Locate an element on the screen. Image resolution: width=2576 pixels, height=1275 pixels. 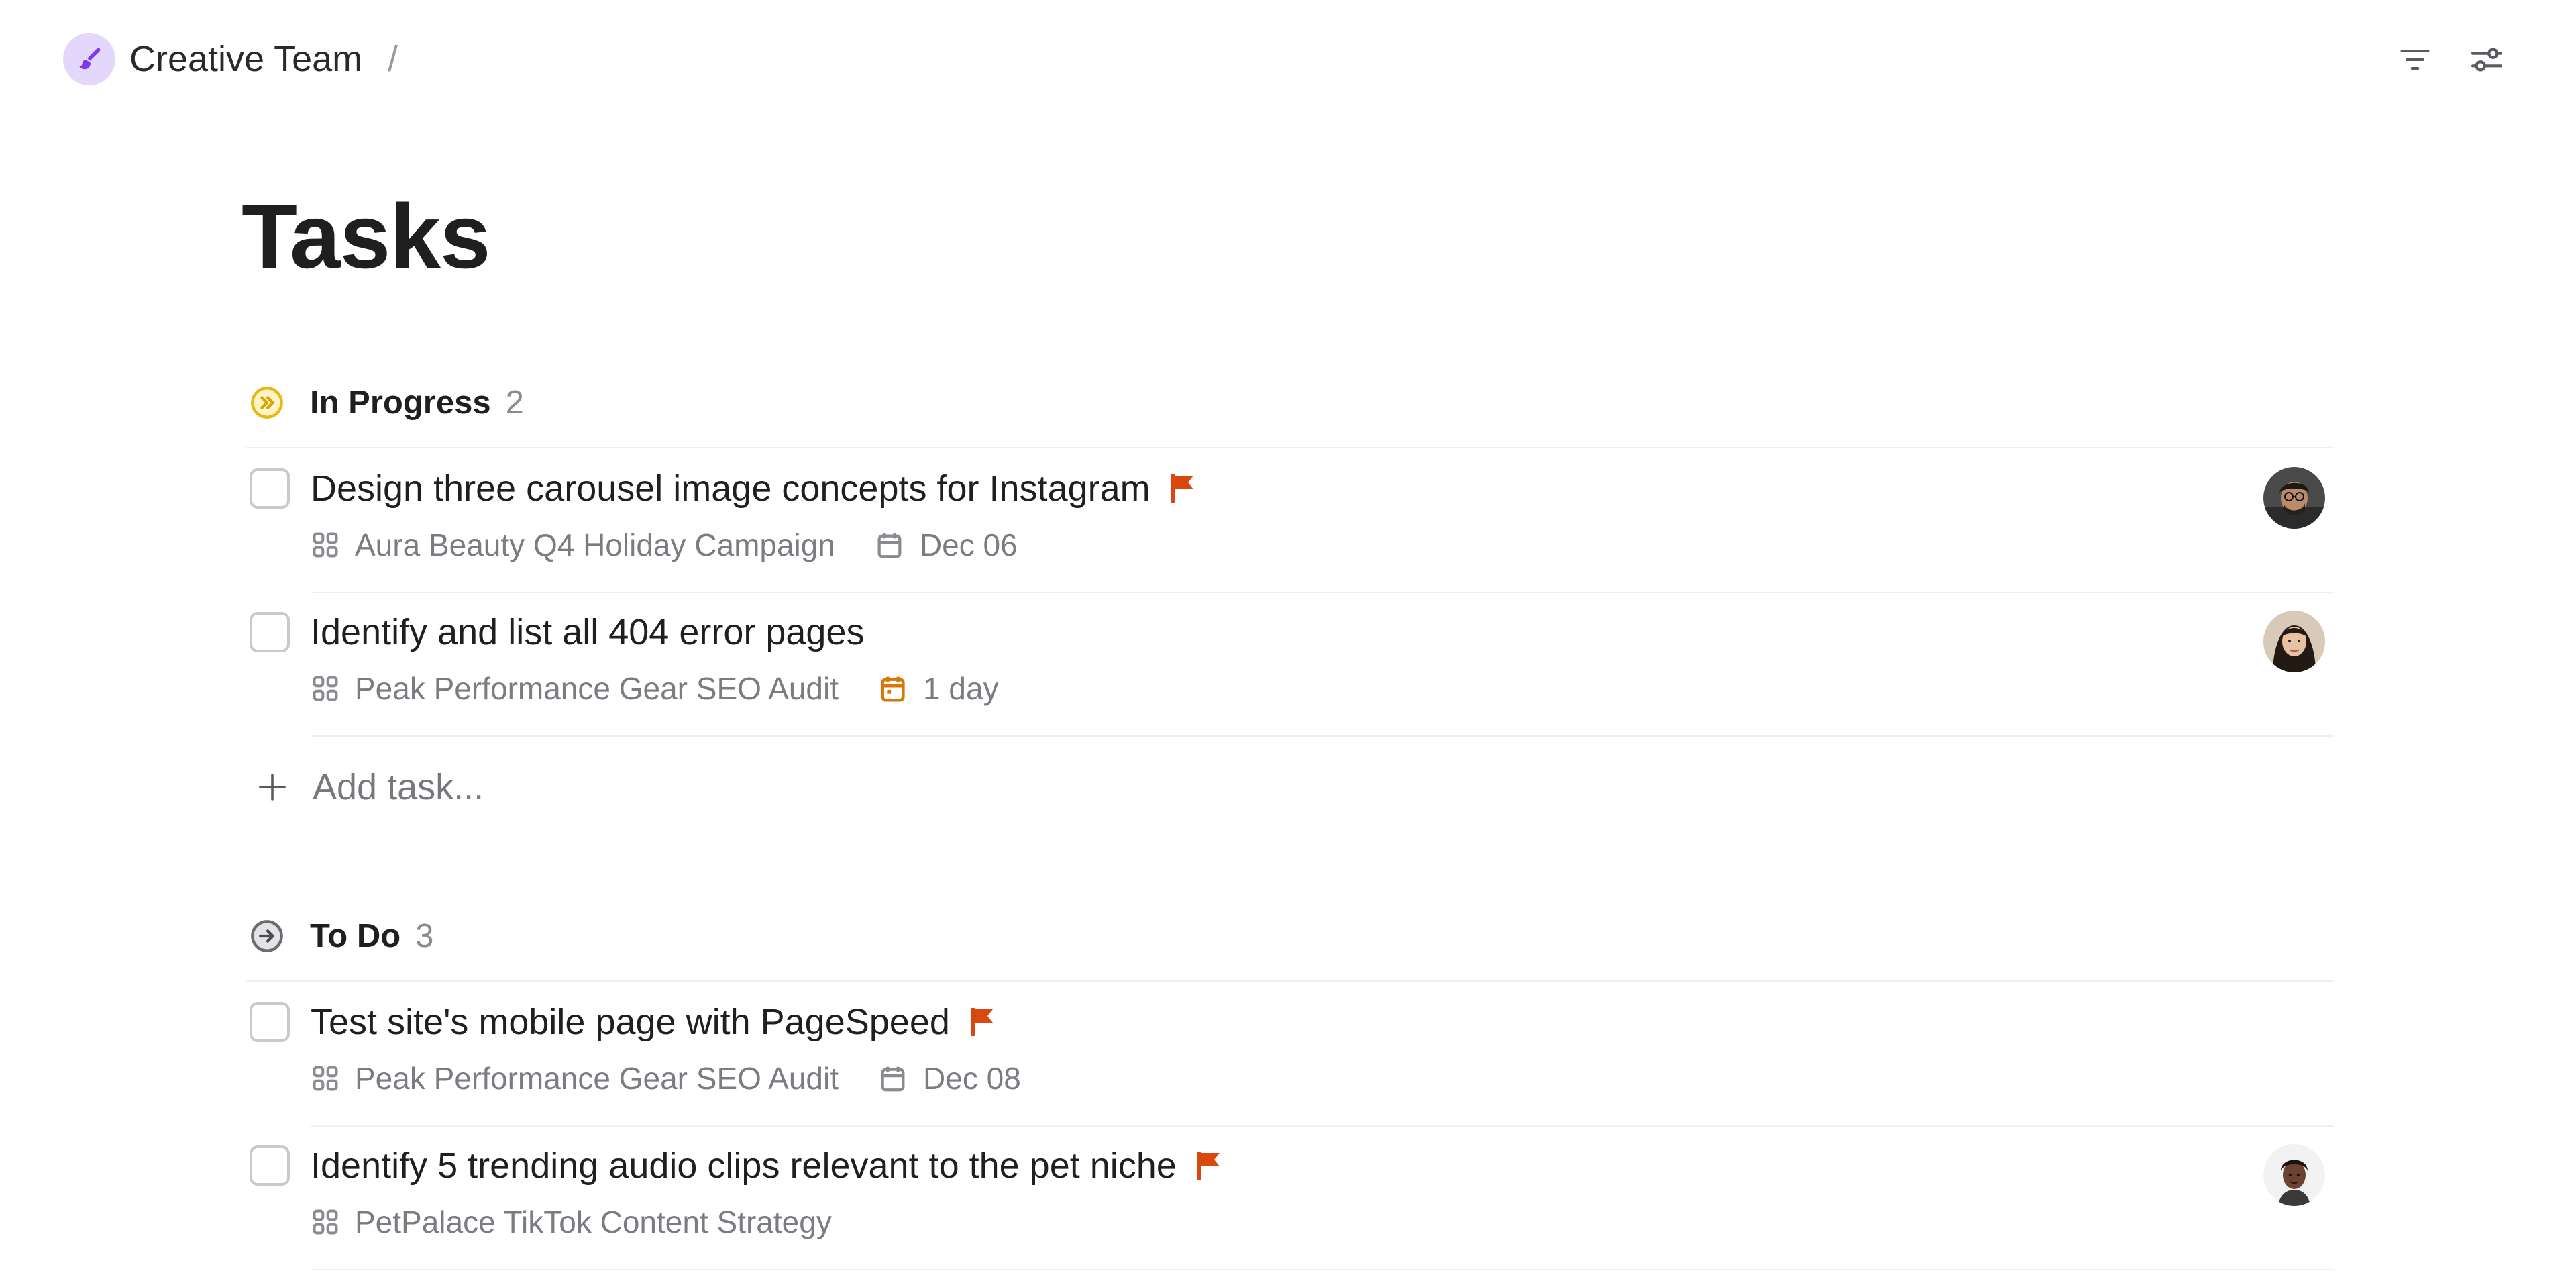
page-title: Tasks is located at coordinates (366, 236).